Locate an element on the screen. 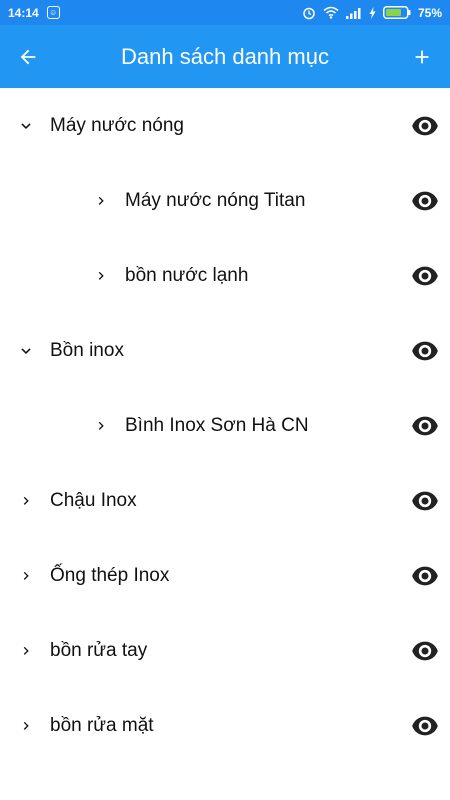 The image size is (450, 800). category-row: Bình Inox Sơn Hà CN is located at coordinates (225, 425).